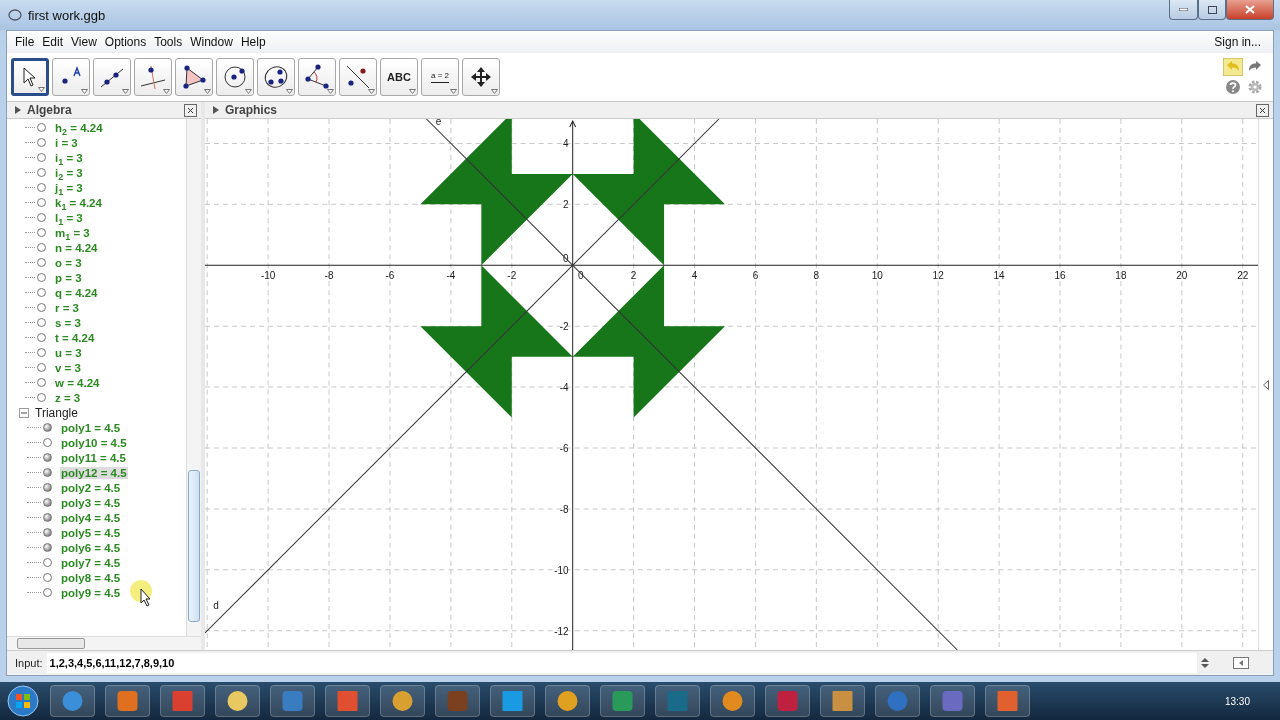  I want to click on algebra-object: w = 4.24, so click(77, 382).